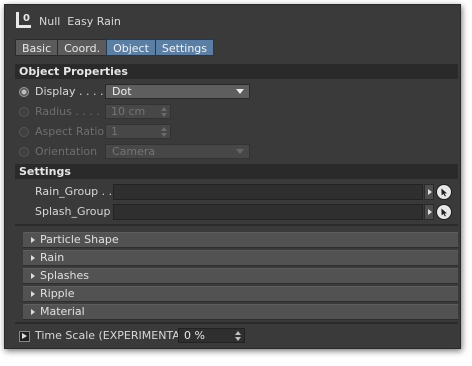 This screenshot has width=472, height=366. I want to click on splash-group-link-field, so click(268, 212).